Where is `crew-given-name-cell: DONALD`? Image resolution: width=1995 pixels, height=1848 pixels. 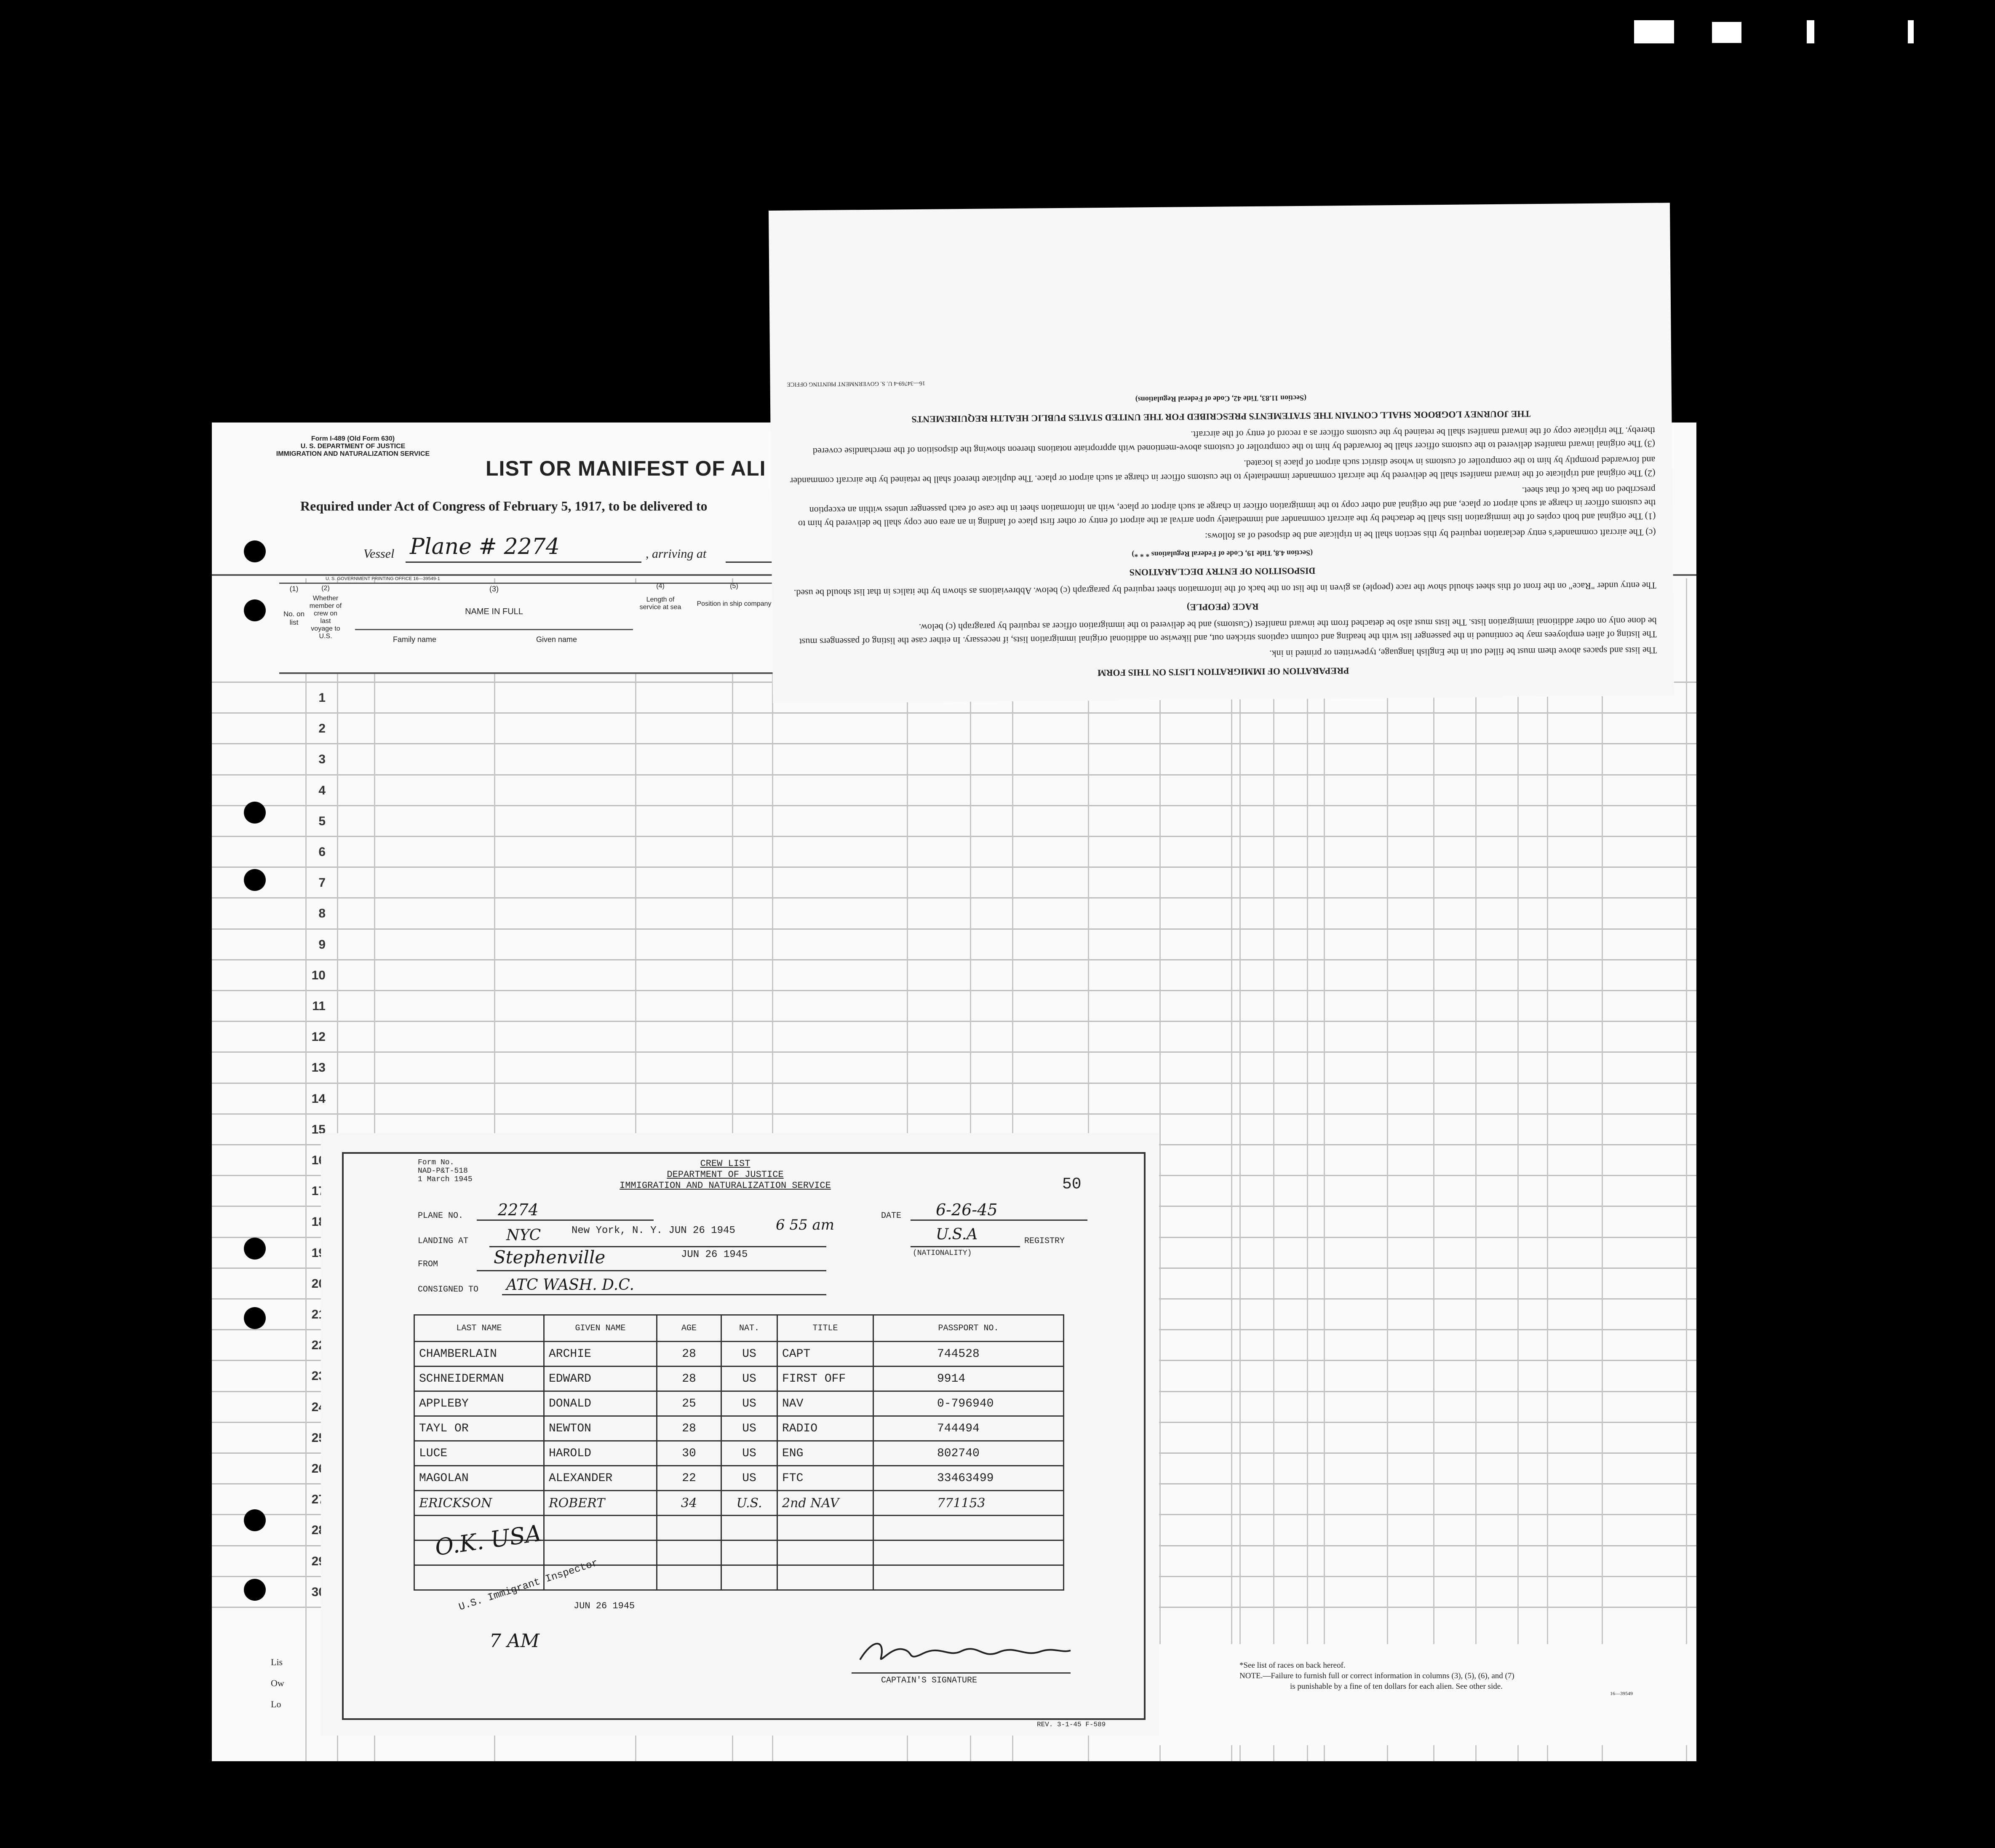
crew-given-name-cell: DONALD is located at coordinates (600, 1404).